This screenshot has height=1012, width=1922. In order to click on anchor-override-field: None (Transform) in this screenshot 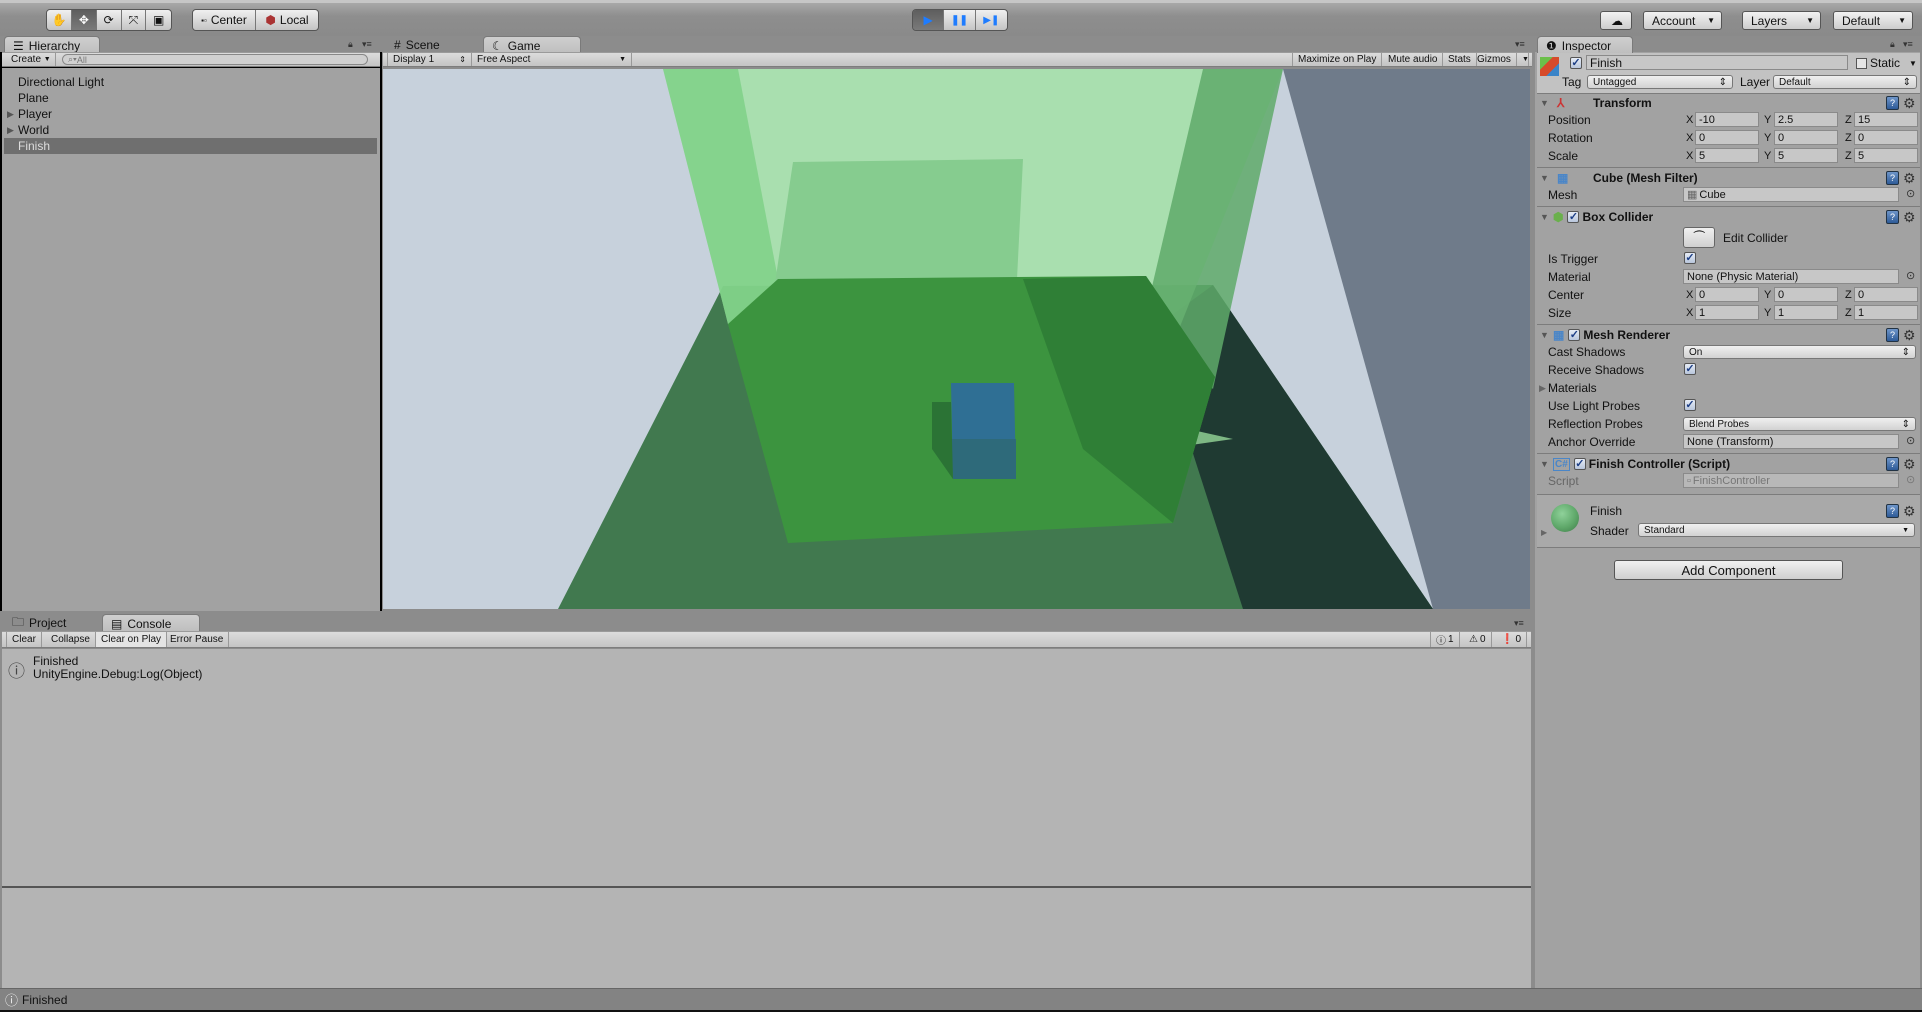, I will do `click(1791, 441)`.